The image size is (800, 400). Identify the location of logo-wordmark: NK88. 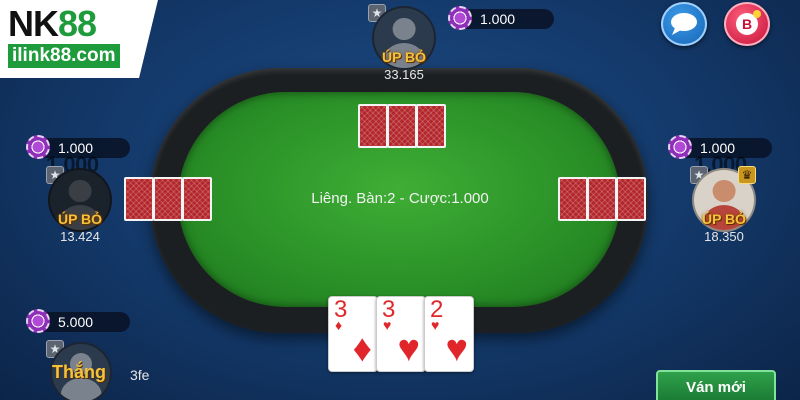
(52, 23).